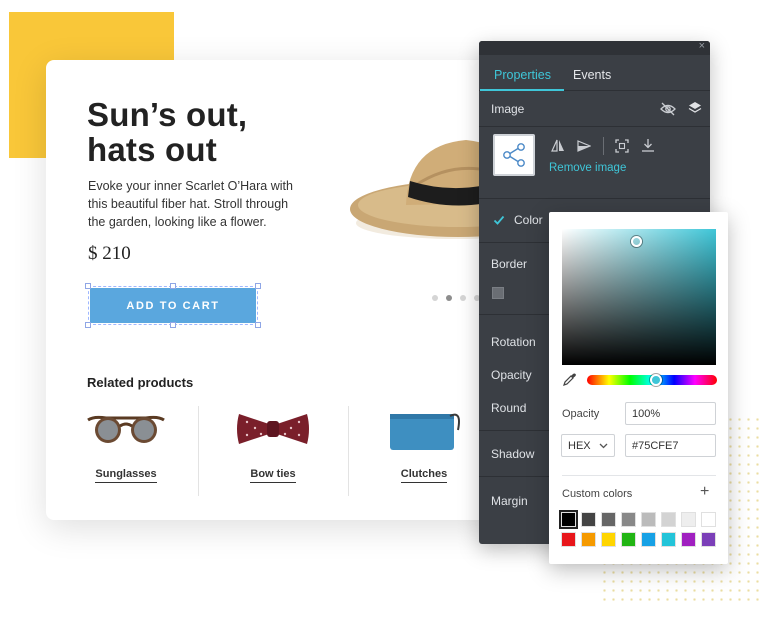  Describe the element at coordinates (425, 431) in the screenshot. I see `clutch-icon` at that location.